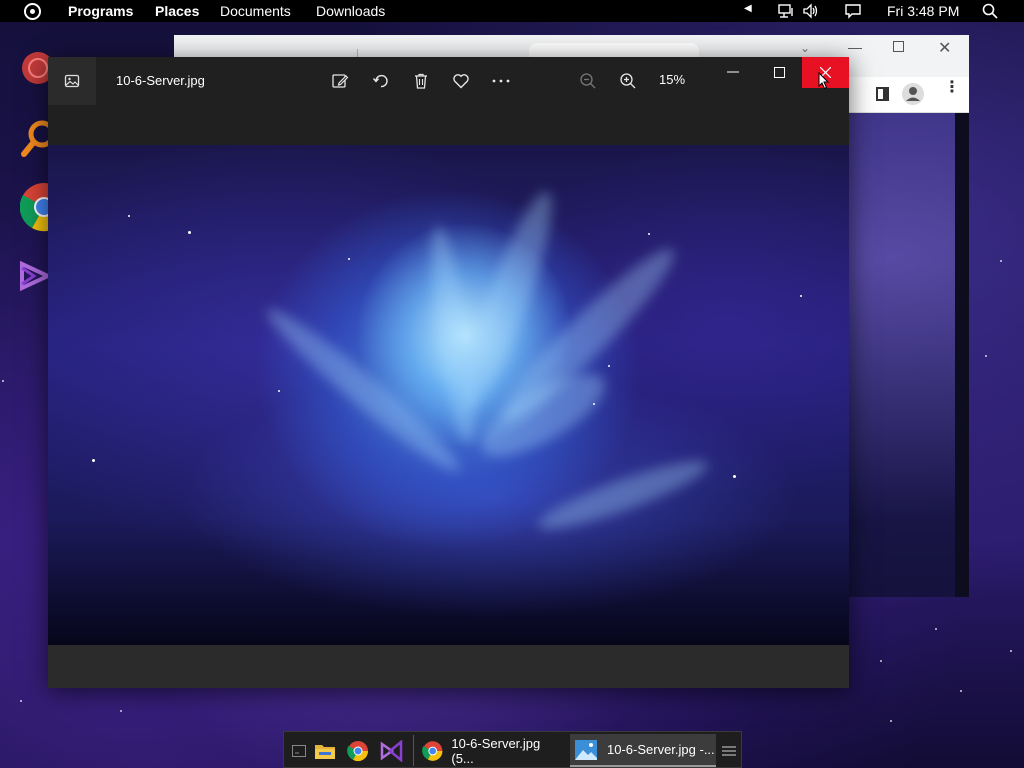 This screenshot has width=1024, height=768. I want to click on edit-icon, so click(340, 81).